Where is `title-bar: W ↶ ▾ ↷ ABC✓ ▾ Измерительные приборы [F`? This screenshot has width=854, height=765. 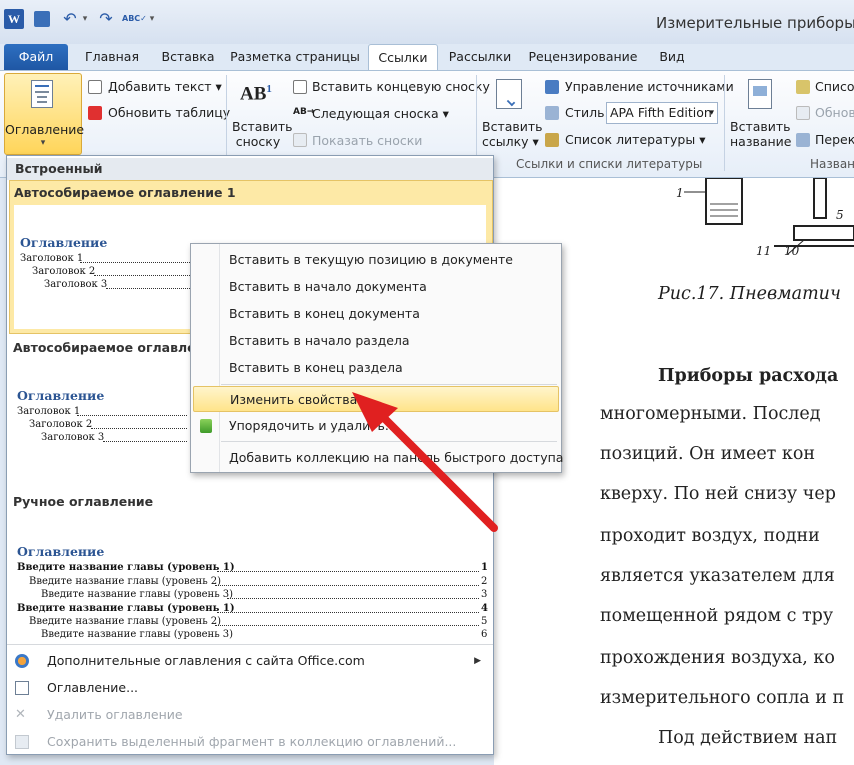 title-bar: W ↶ ▾ ↷ ABC✓ ▾ Измерительные приборы [F is located at coordinates (427, 22).